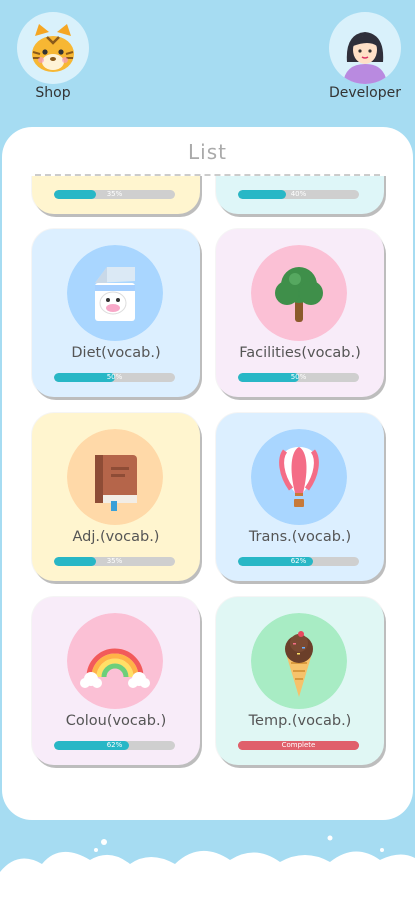 This screenshot has width=415, height=900. I want to click on card-trans: Trans.(vocab.) 62%, so click(300, 497).